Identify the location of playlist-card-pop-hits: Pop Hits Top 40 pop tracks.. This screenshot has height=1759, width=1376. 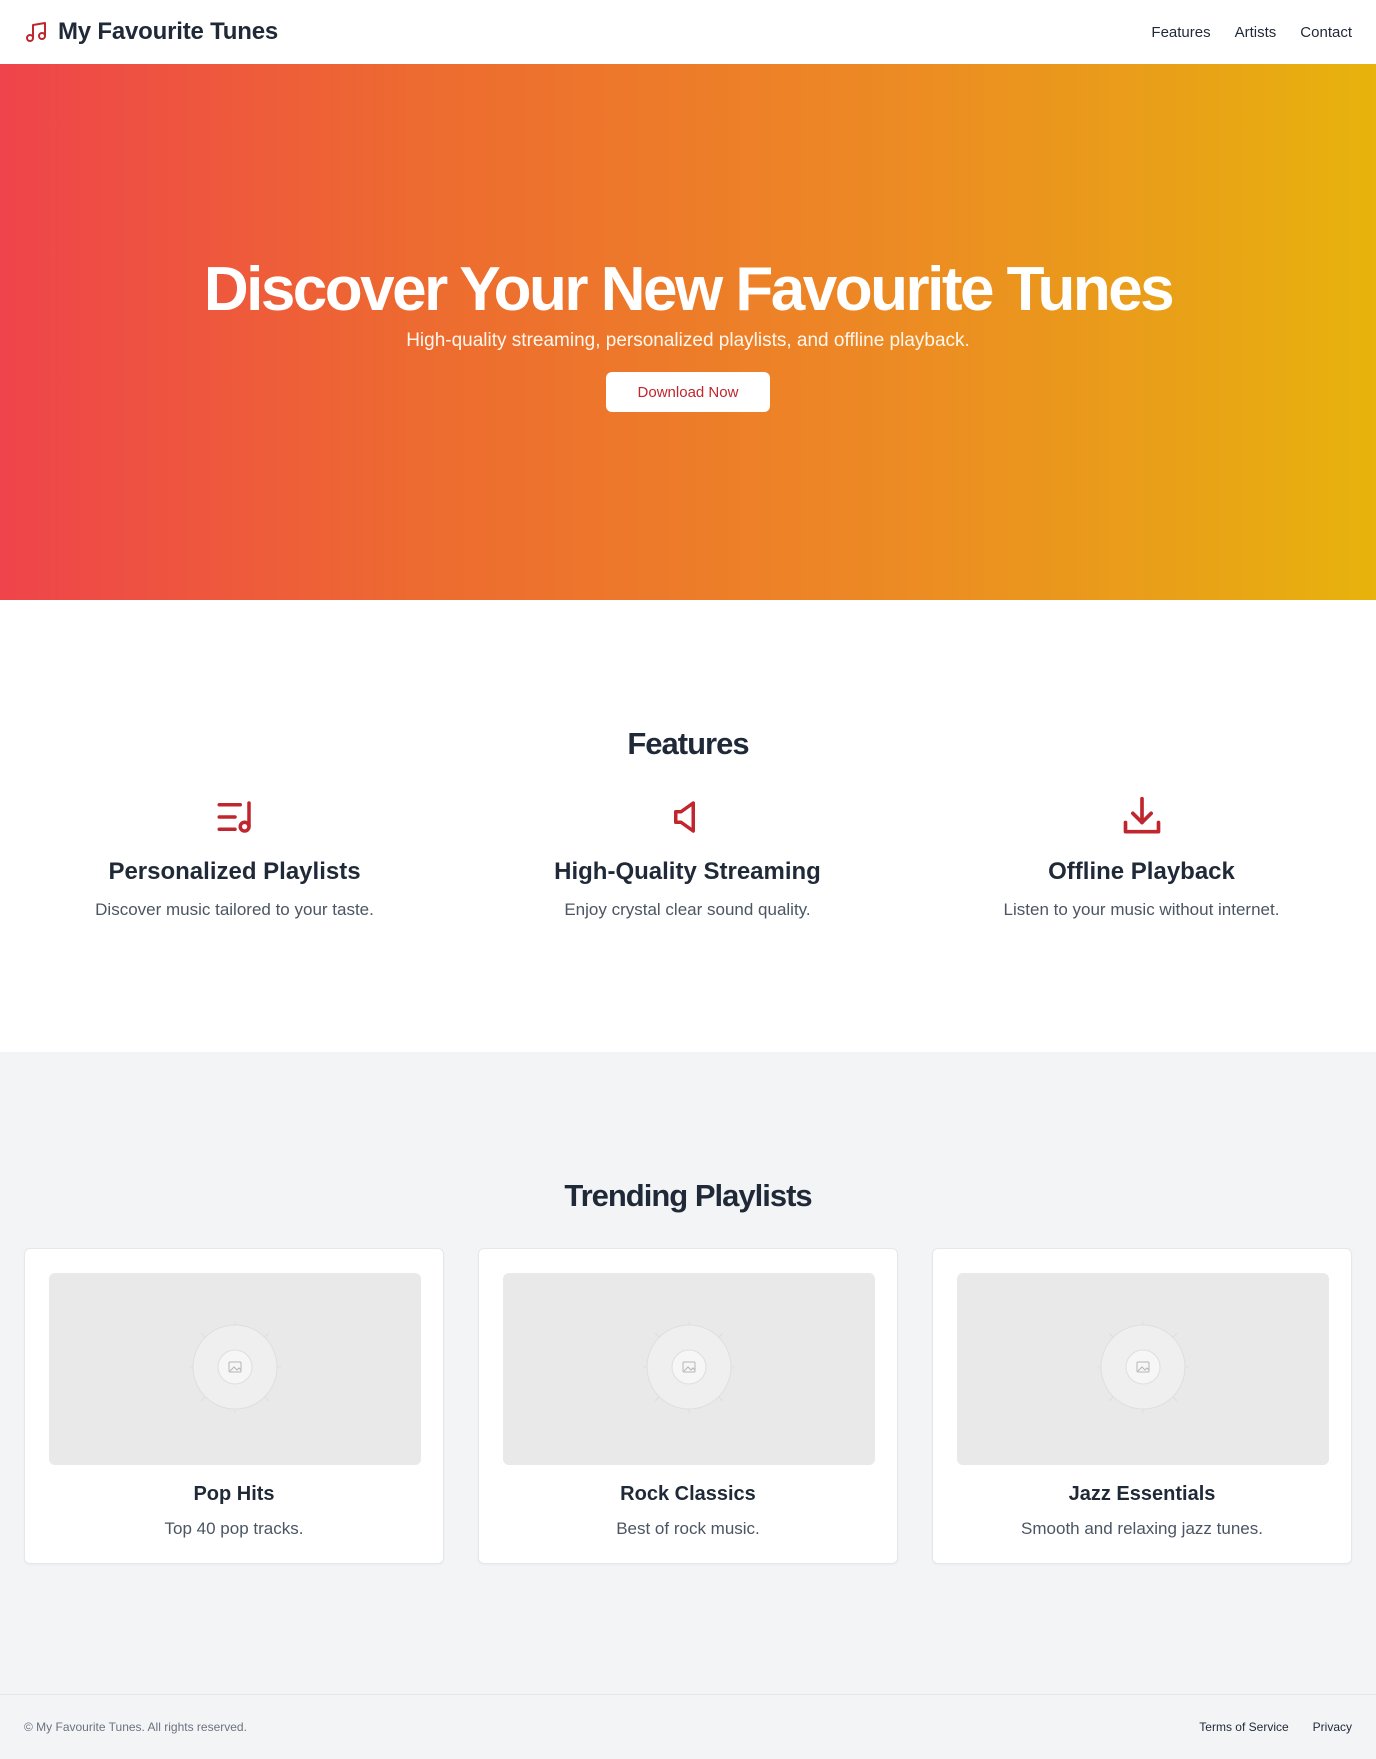
(234, 1406).